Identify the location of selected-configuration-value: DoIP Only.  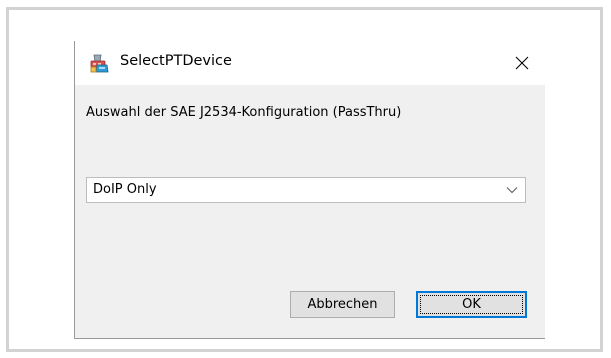
(125, 189).